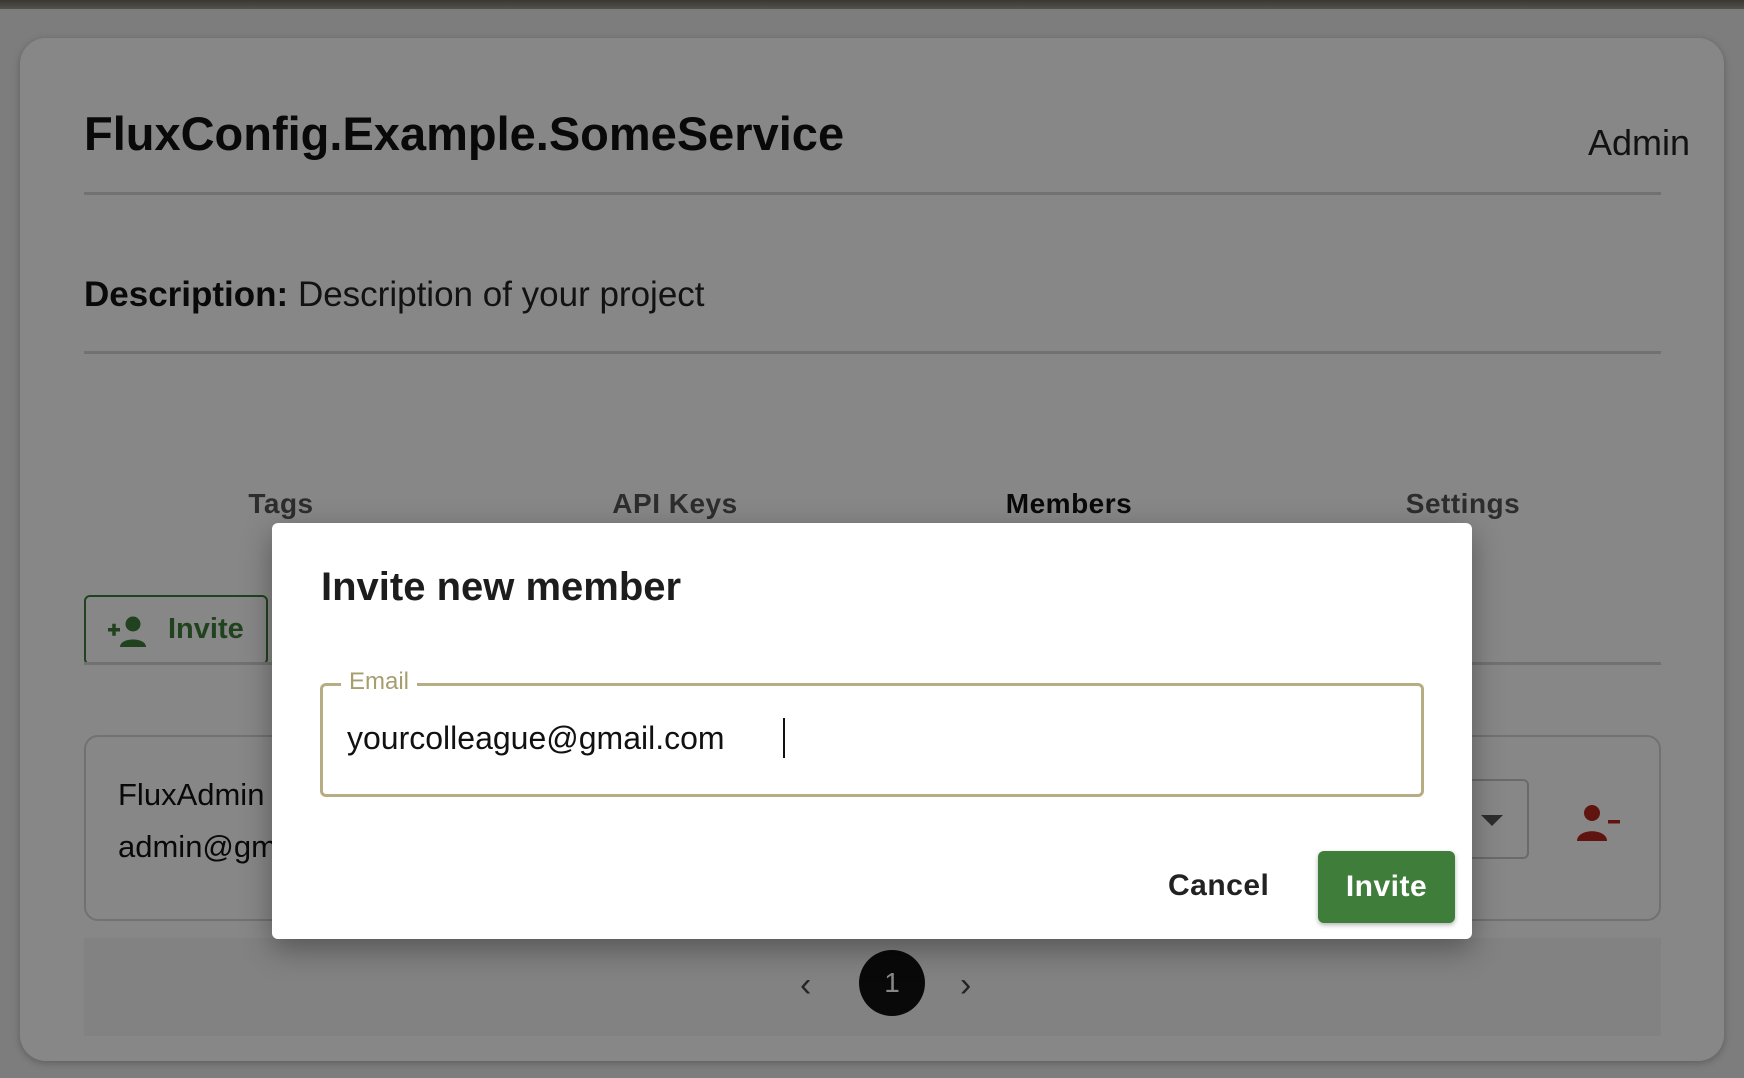 The width and height of the screenshot is (1744, 1078). What do you see at coordinates (784, 738) in the screenshot?
I see `text-cursor` at bounding box center [784, 738].